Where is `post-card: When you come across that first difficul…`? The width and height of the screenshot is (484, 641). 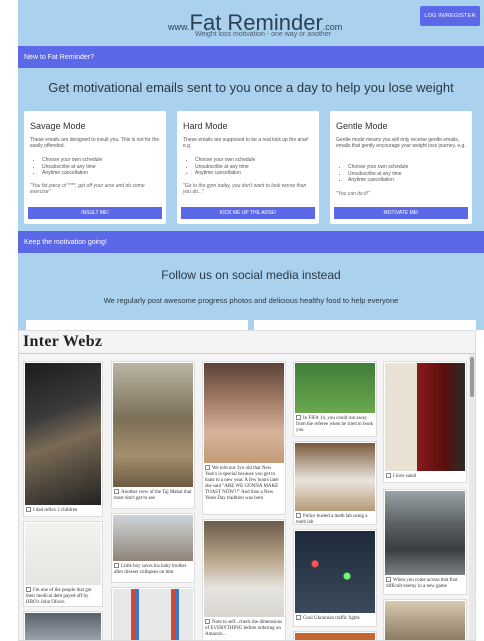
post-card: When you come across that first difficul… is located at coordinates (425, 542).